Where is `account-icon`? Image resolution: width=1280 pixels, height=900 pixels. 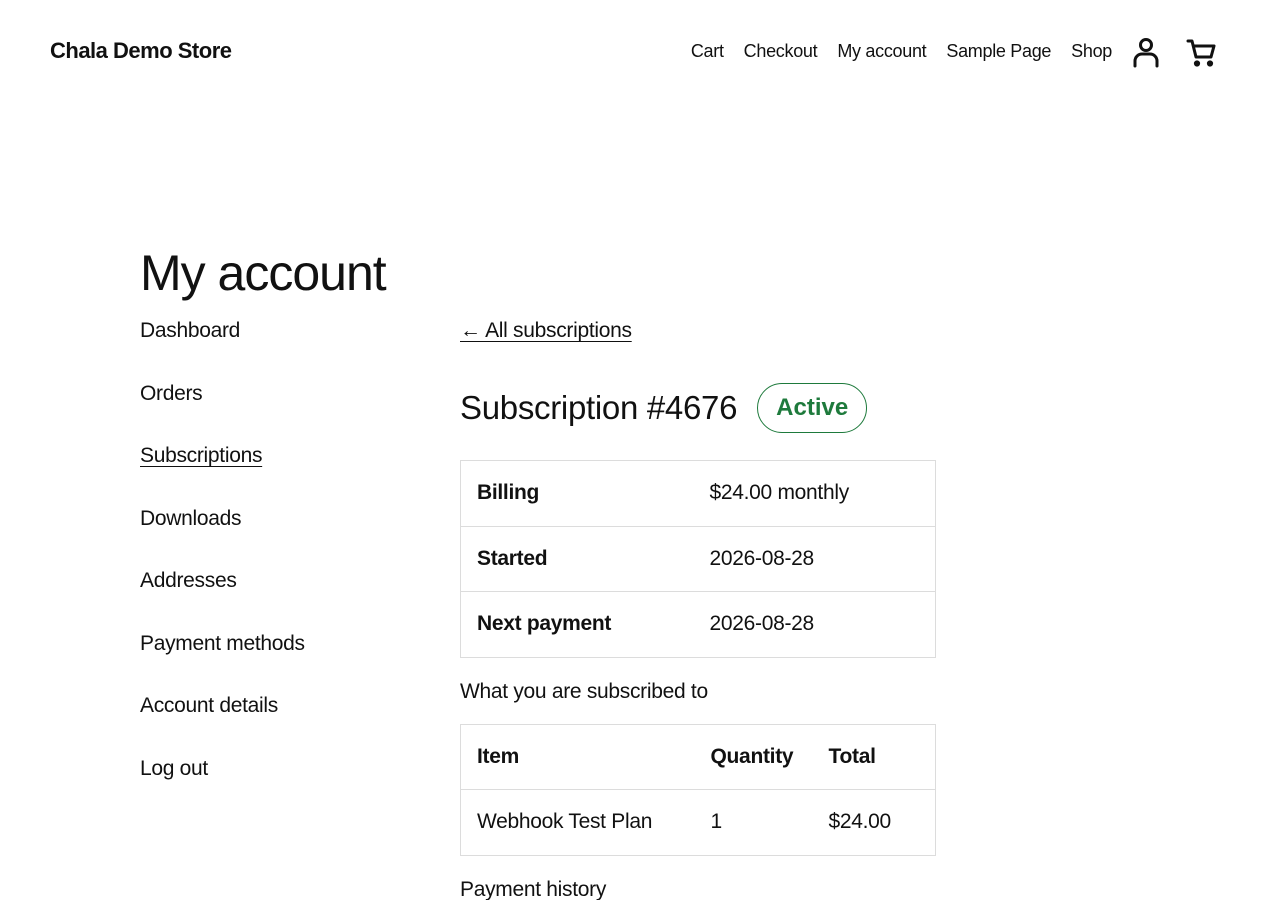 account-icon is located at coordinates (1146, 52).